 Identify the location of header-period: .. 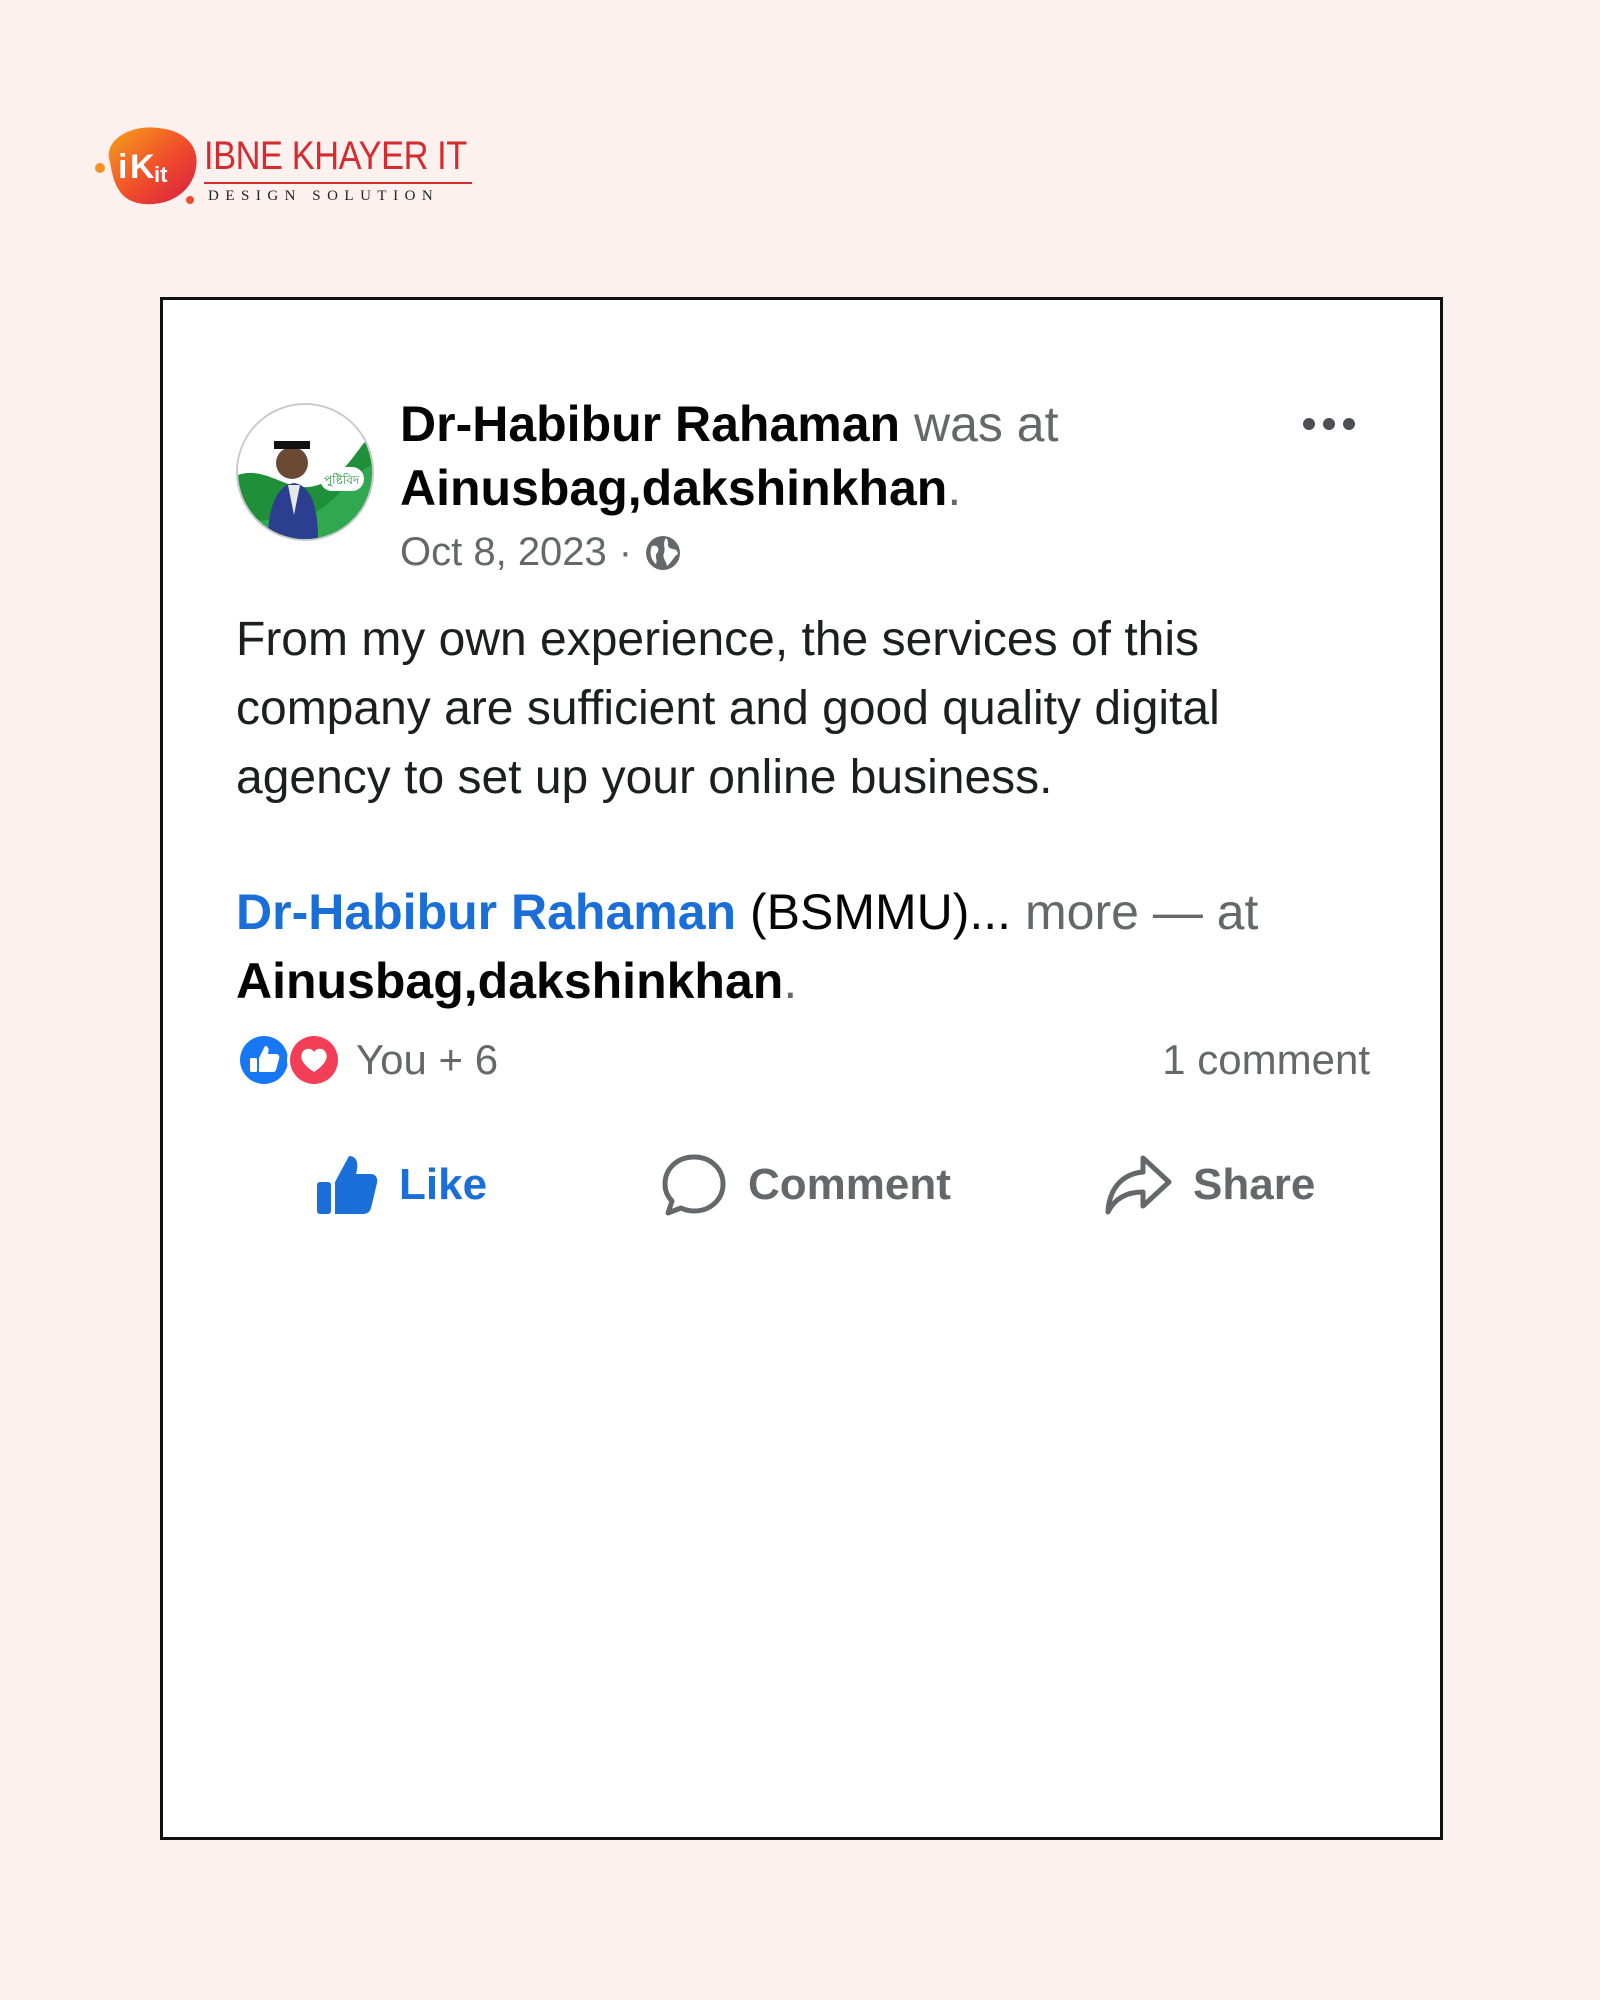
(954, 488).